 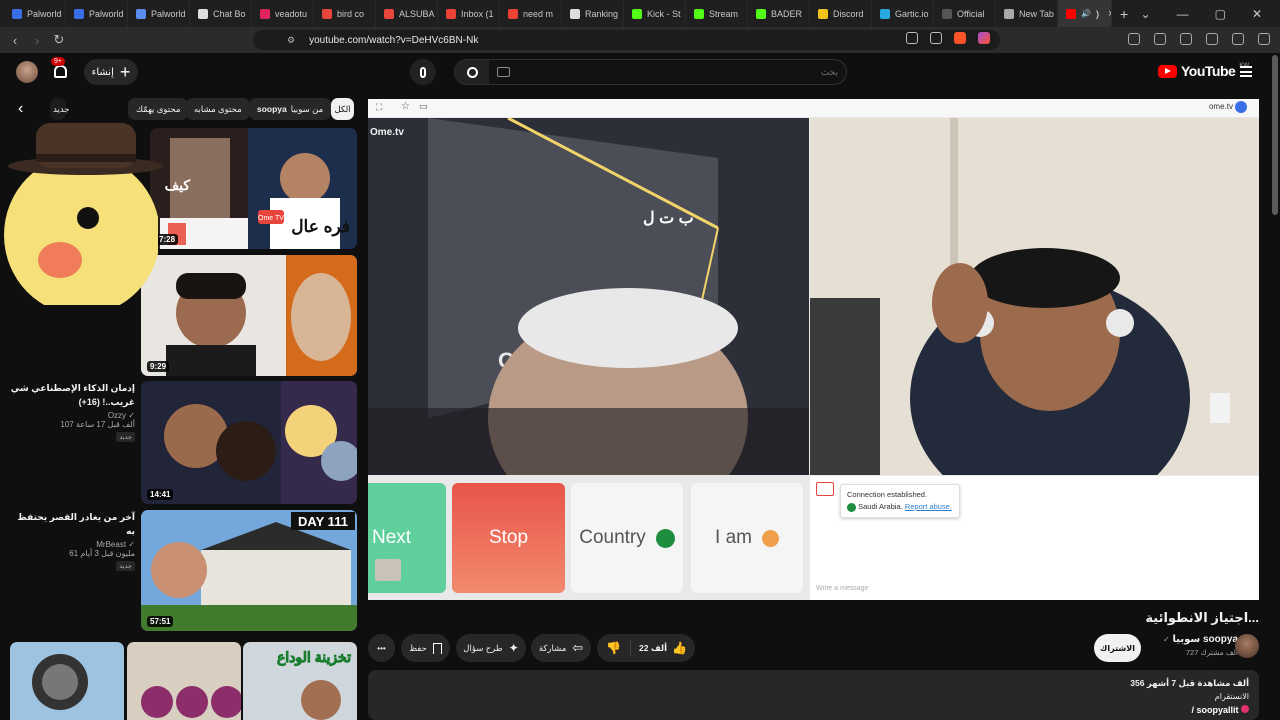 I want to click on media-icon, so click(x=1134, y=39).